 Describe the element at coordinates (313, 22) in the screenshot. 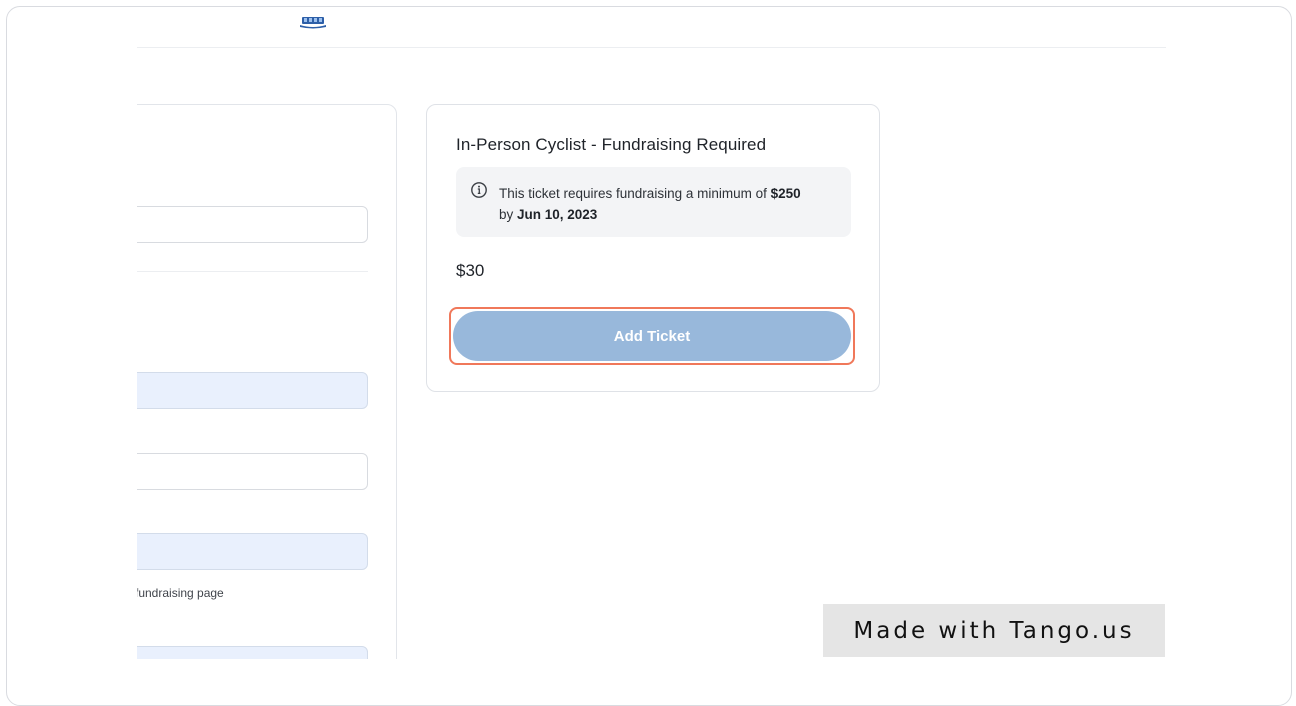

I see `site-logo` at that location.